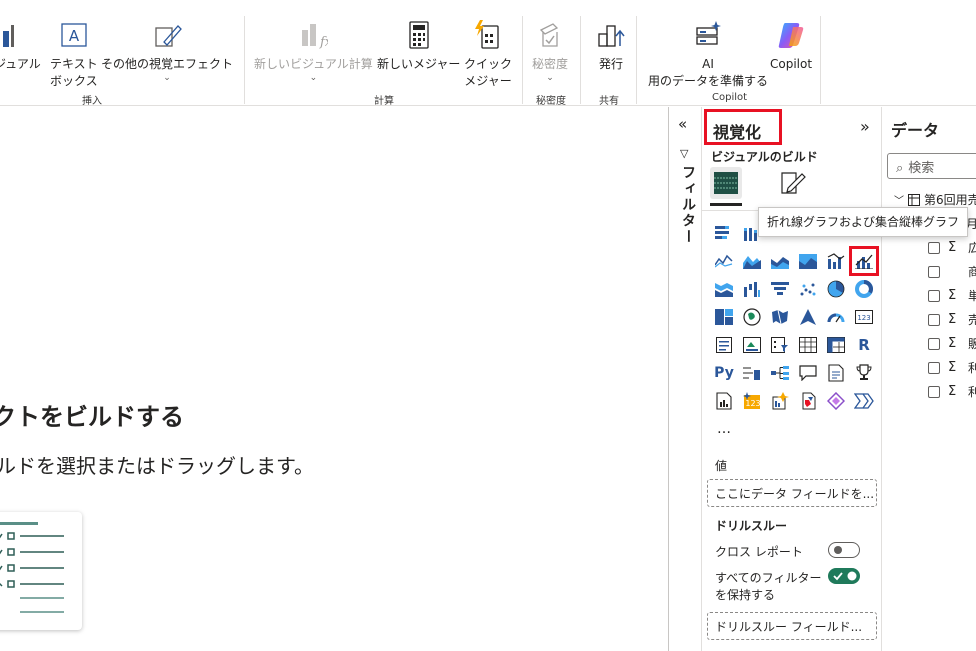  I want to click on ai-prep-button: AI 用のデータを準備する, so click(708, 54).